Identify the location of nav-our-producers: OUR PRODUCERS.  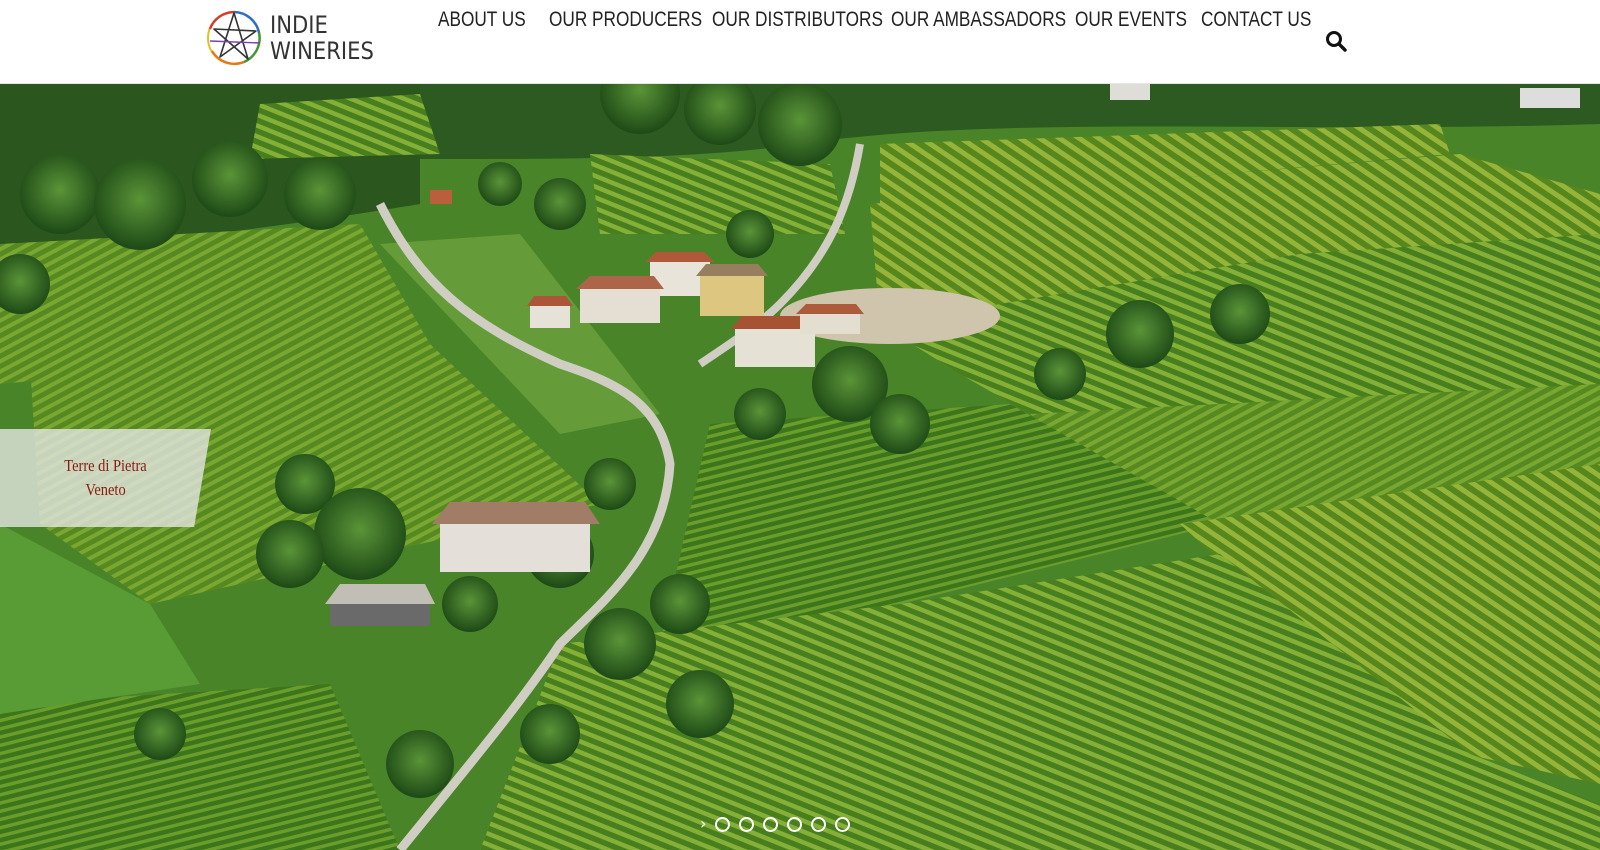
(625, 20).